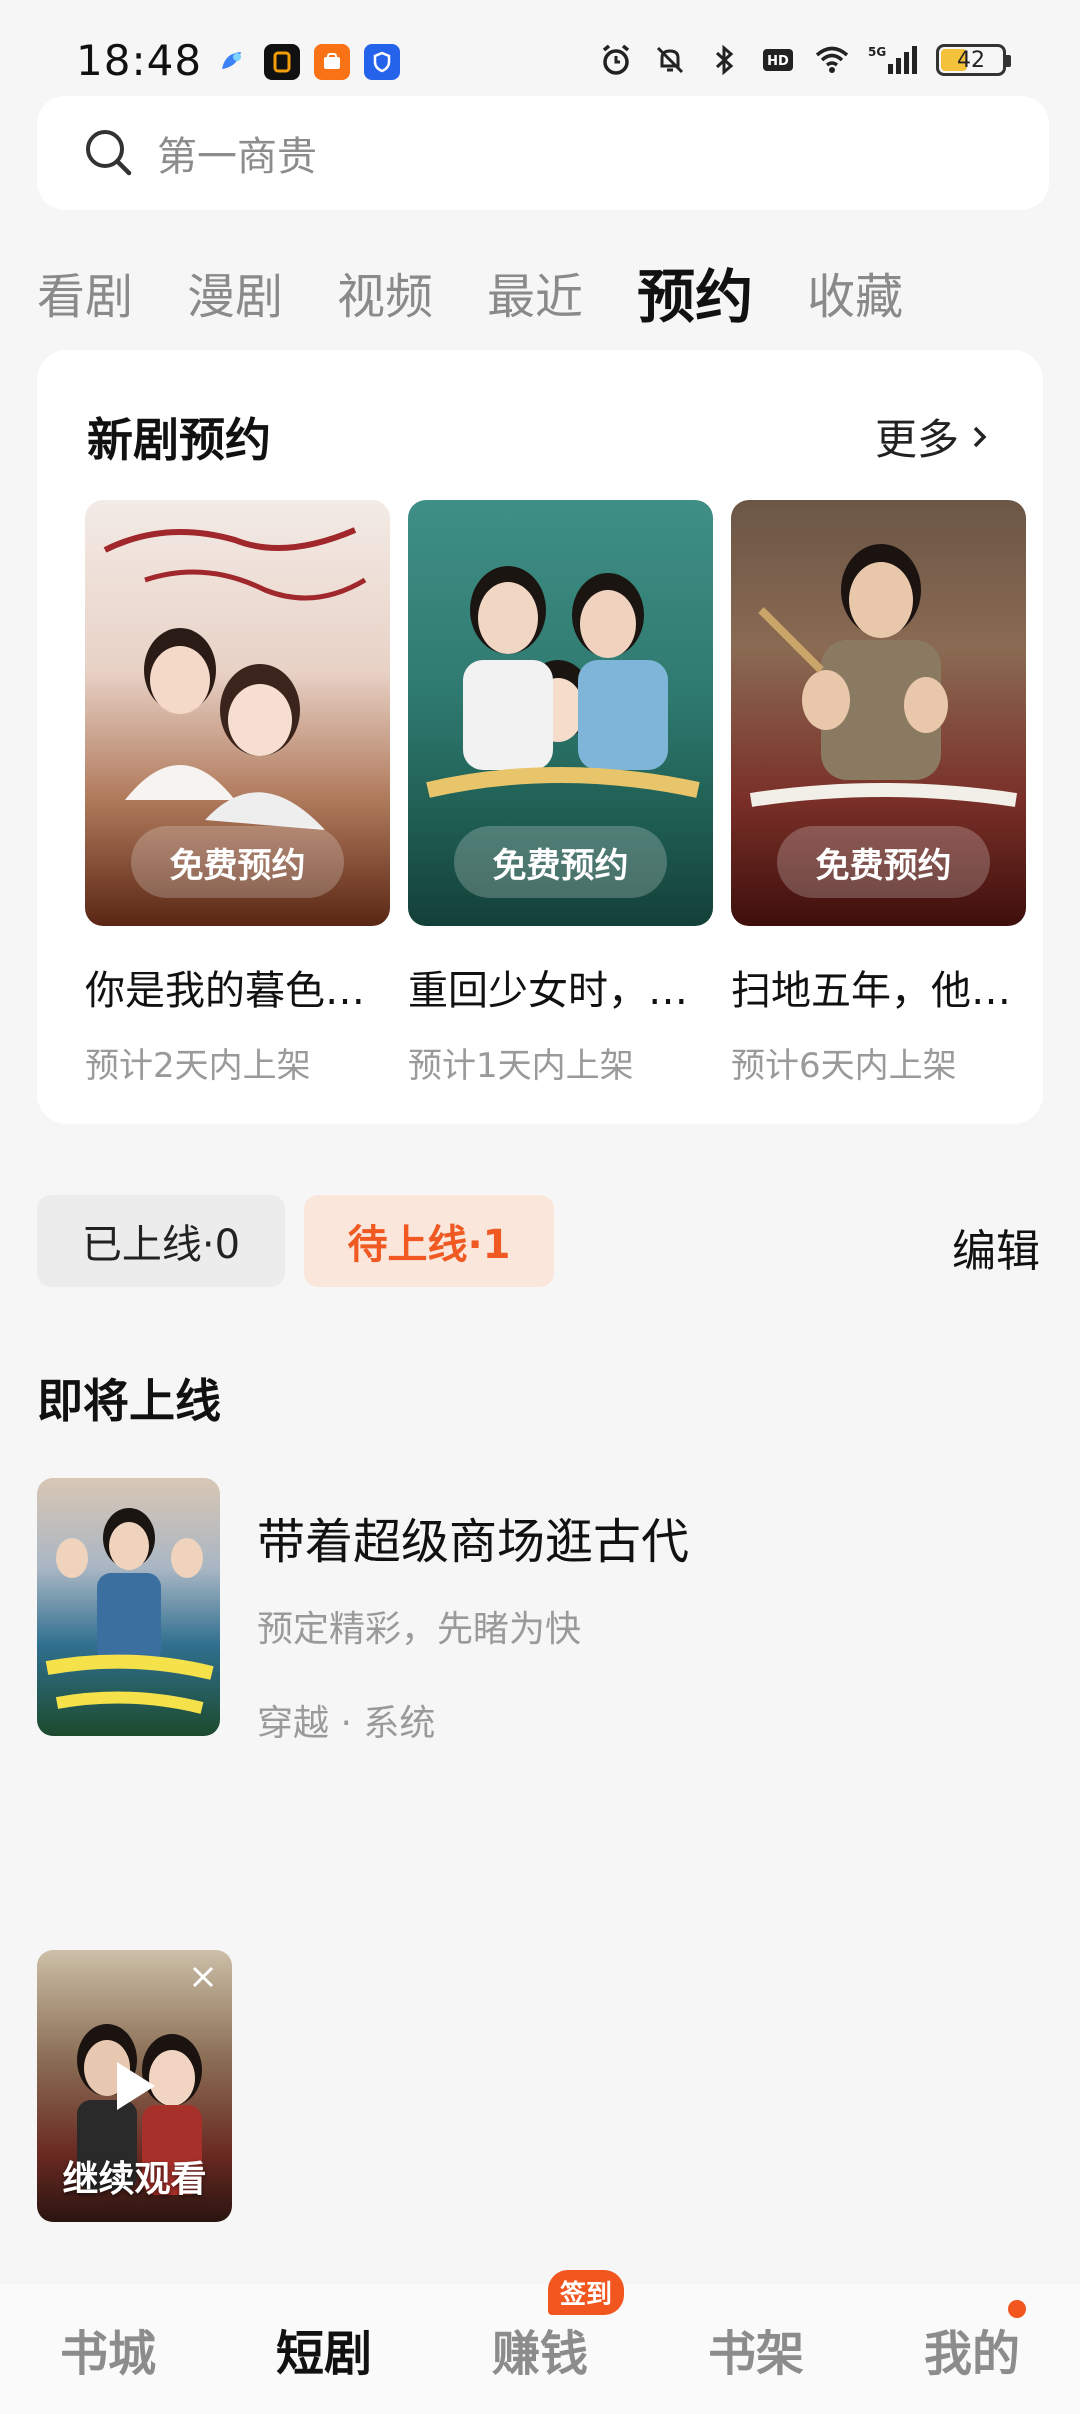  What do you see at coordinates (555, 991) in the screenshot?
I see `drama-title: 重回少女时，被弃之子` at bounding box center [555, 991].